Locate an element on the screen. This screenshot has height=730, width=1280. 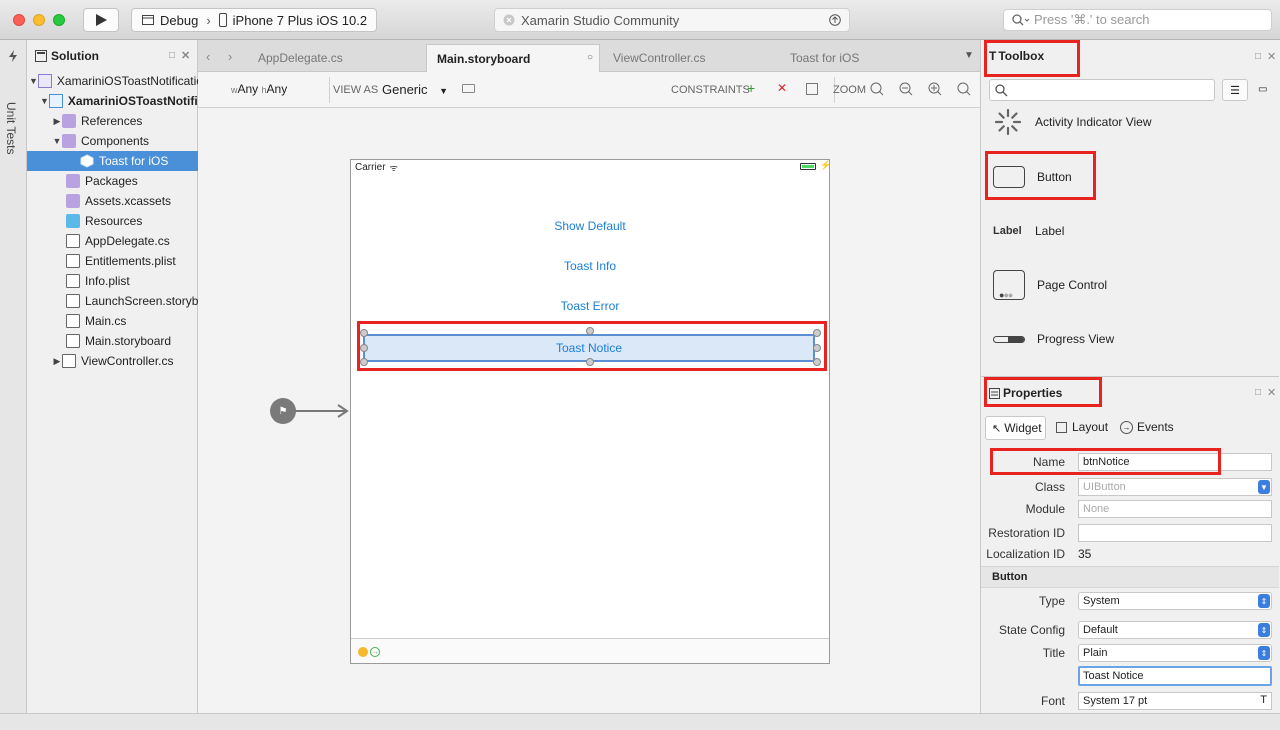
solution-title: Solution is located at coordinates (75, 56).